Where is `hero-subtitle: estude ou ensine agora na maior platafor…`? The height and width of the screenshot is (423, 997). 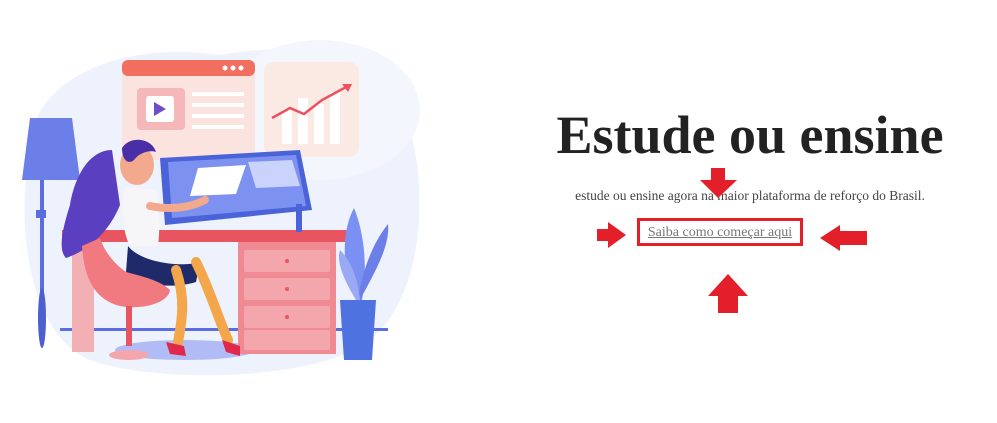
hero-subtitle: estude ou ensine agora na maior platafor… is located at coordinates (750, 195).